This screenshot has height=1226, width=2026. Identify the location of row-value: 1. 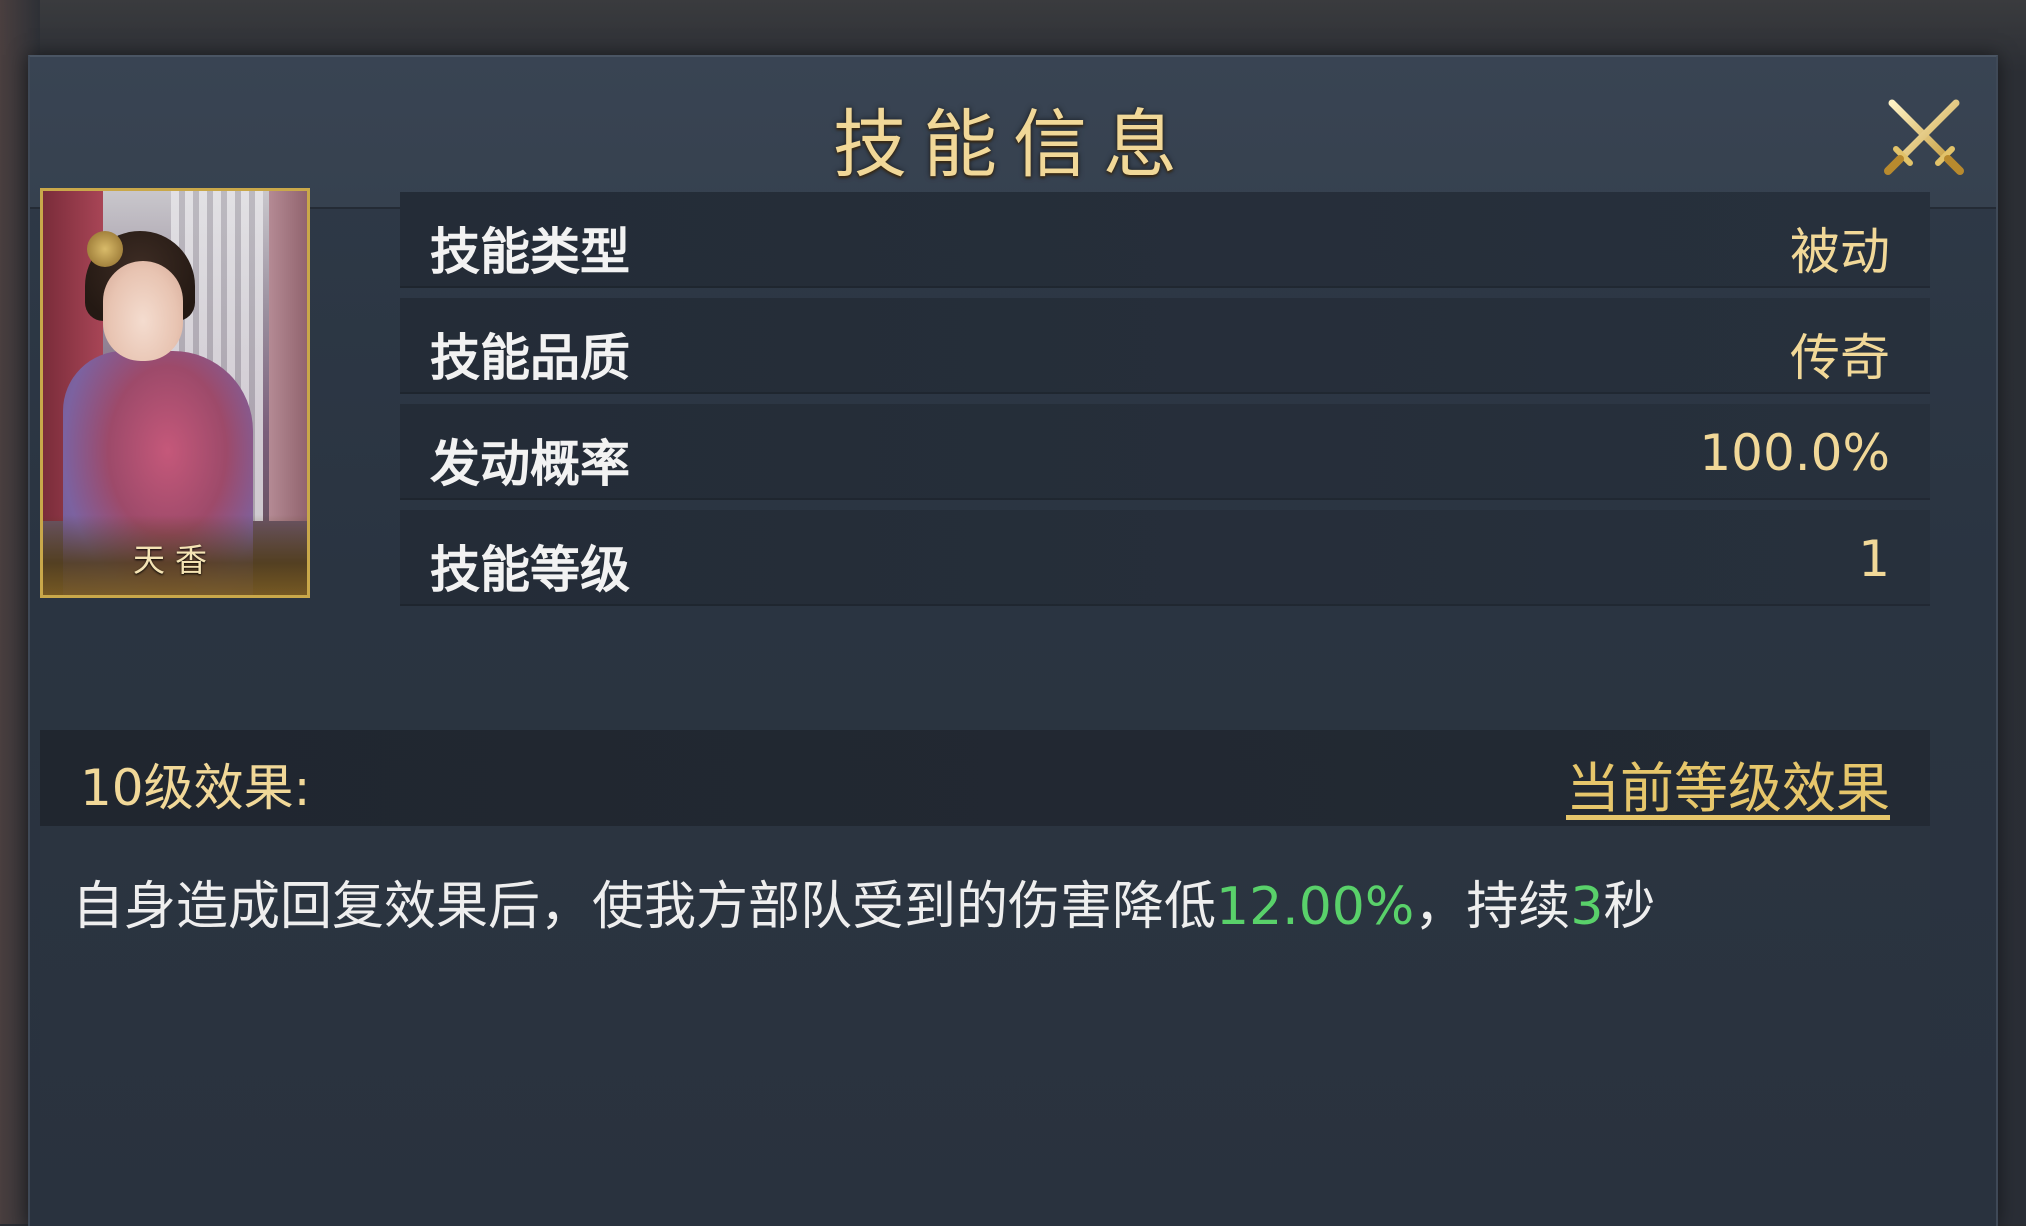
(1874, 559).